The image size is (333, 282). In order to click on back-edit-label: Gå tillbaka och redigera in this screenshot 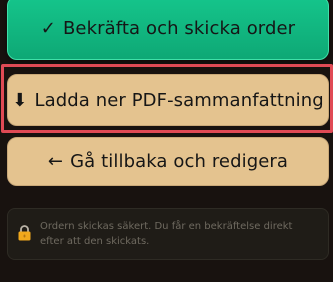, I will do `click(179, 161)`.